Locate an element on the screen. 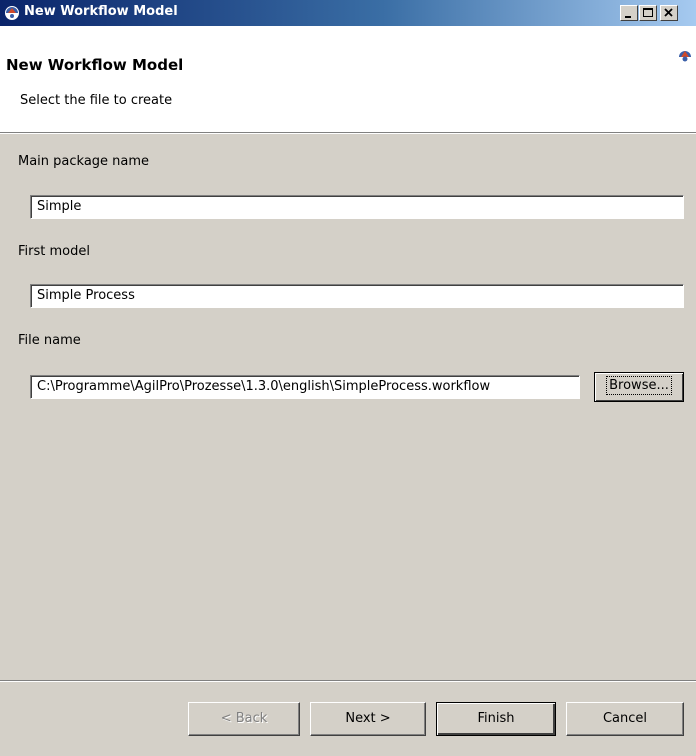 The image size is (696, 756). maximize-icon is located at coordinates (648, 12).